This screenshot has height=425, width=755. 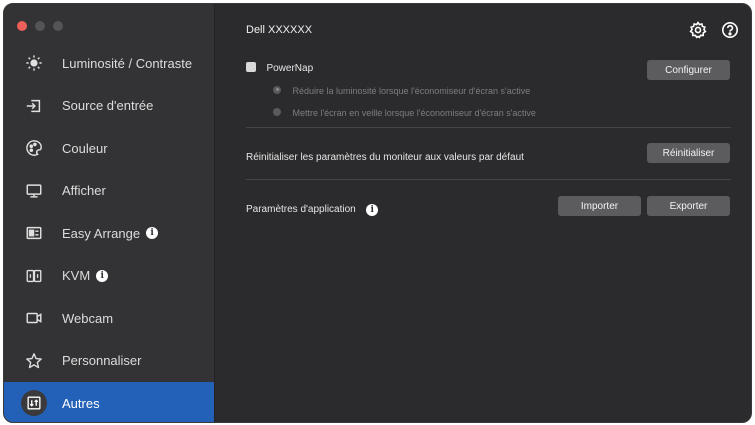 I want to click on sidebar-item-brightness-contrast: Luminosité / Contraste, so click(x=109, y=63).